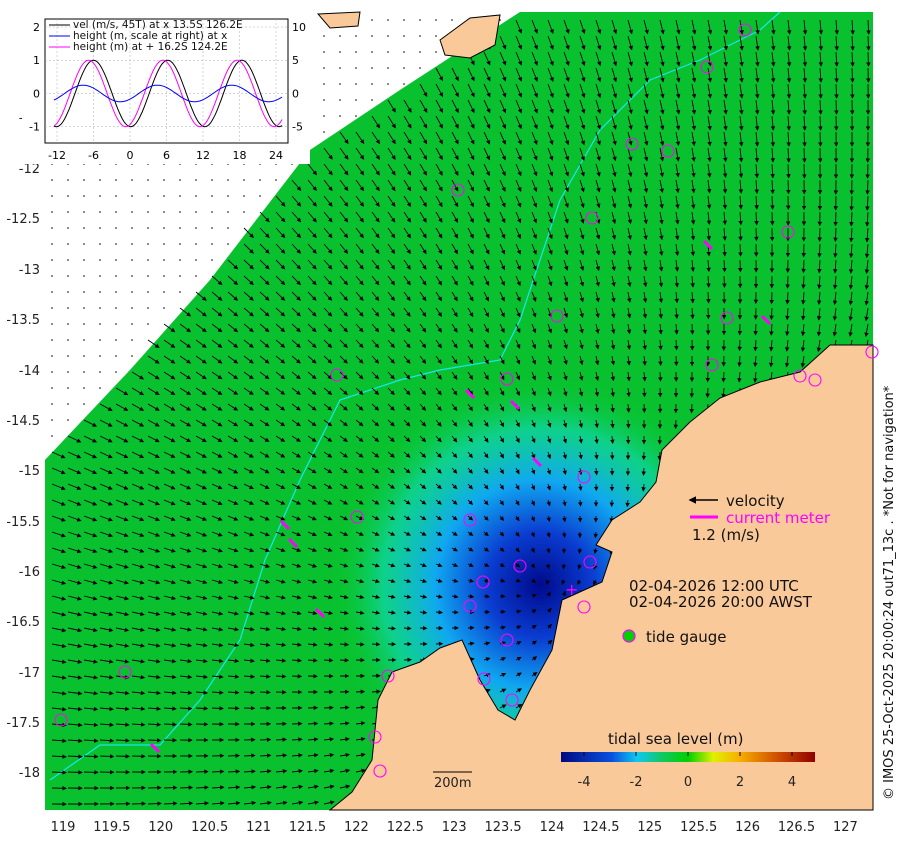 This screenshot has height=846, width=900. I want to click on inset-y-left-tick: 0, so click(36, 93).